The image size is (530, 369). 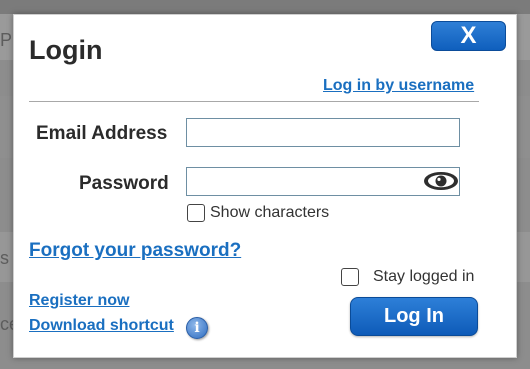 I want to click on stay-logged-in-checkbox, so click(x=350, y=277).